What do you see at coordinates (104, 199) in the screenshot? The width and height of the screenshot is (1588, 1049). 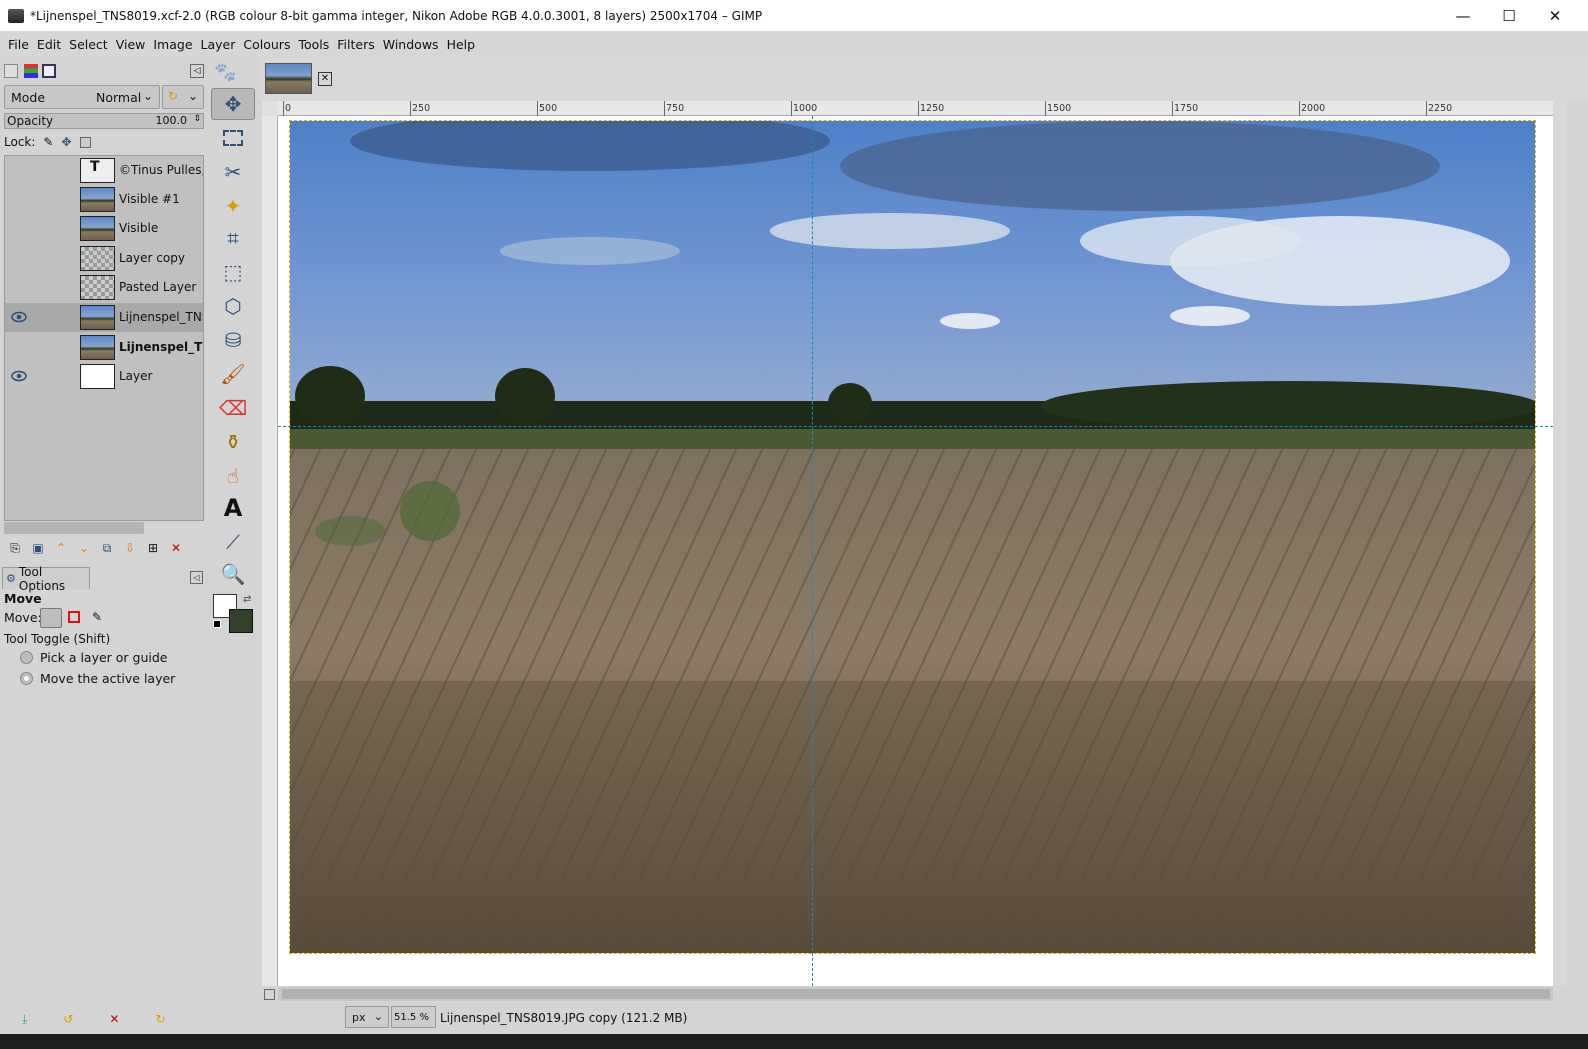 I see `layer-row: Visible #1` at bounding box center [104, 199].